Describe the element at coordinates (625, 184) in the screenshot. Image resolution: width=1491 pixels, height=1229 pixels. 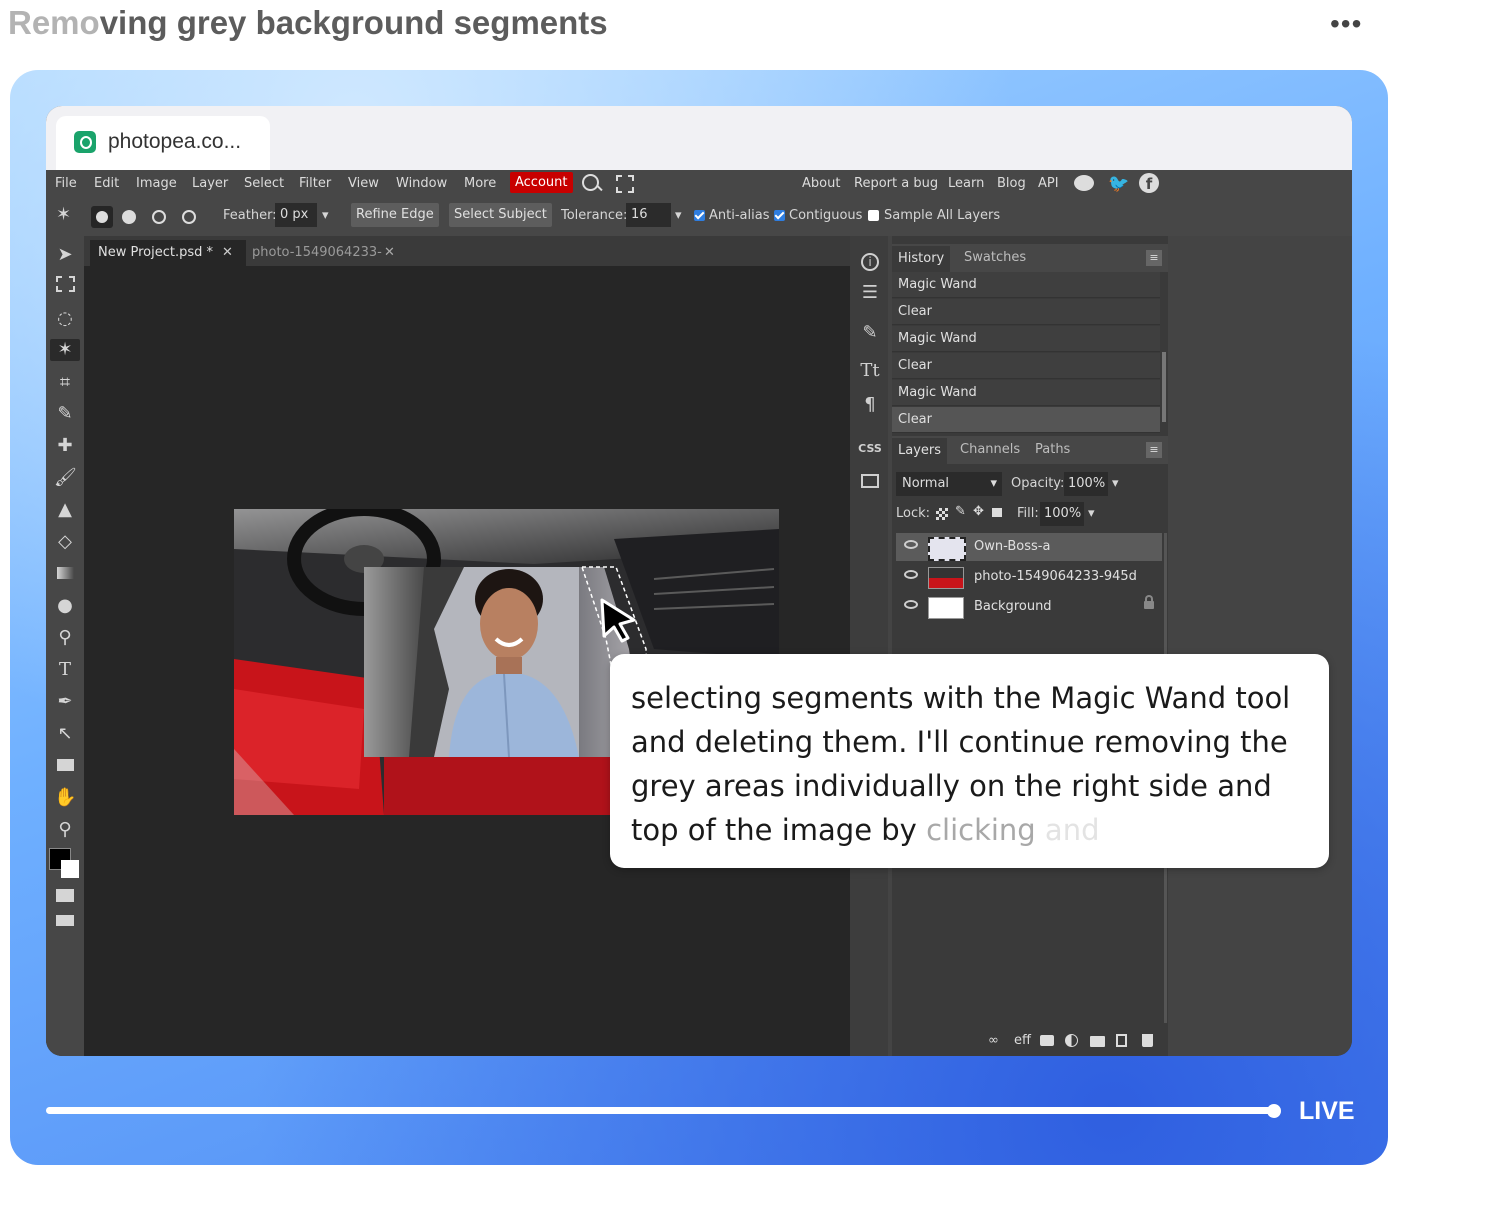
I see `fullscreen-icon` at that location.